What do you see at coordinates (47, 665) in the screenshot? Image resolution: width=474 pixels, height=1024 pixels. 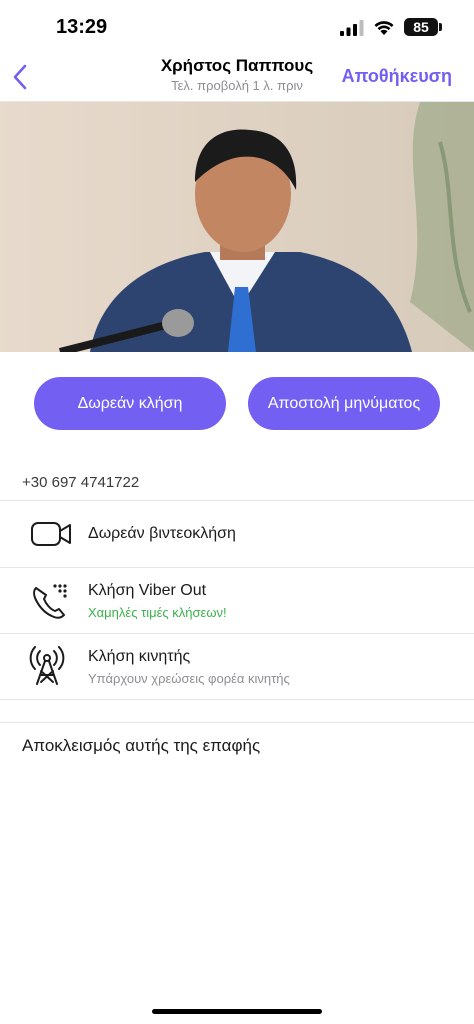 I see `cell-tower-icon` at bounding box center [47, 665].